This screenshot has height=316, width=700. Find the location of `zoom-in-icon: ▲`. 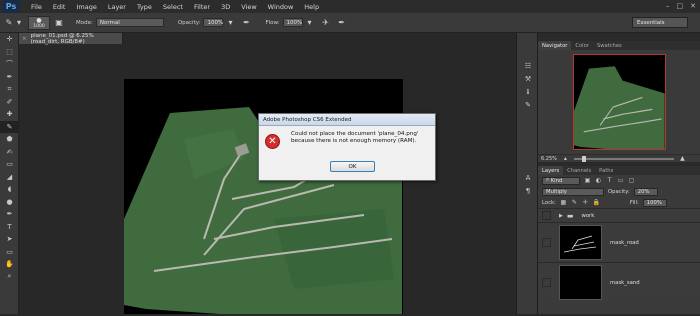

zoom-in-icon: ▲ is located at coordinates (682, 158).